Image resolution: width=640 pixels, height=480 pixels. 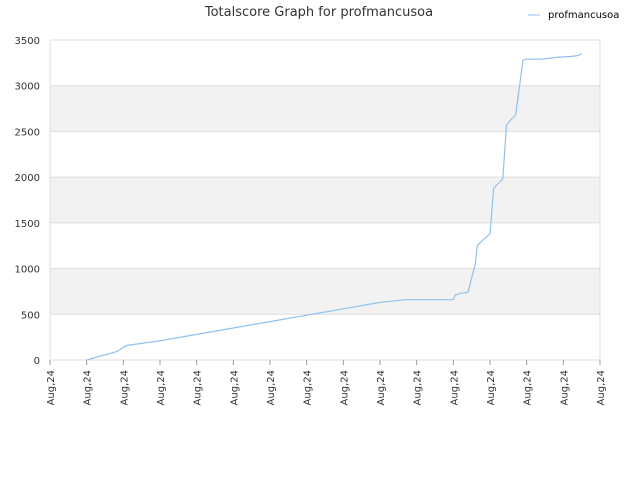 What do you see at coordinates (27, 224) in the screenshot?
I see `y-tick-label: 1500` at bounding box center [27, 224].